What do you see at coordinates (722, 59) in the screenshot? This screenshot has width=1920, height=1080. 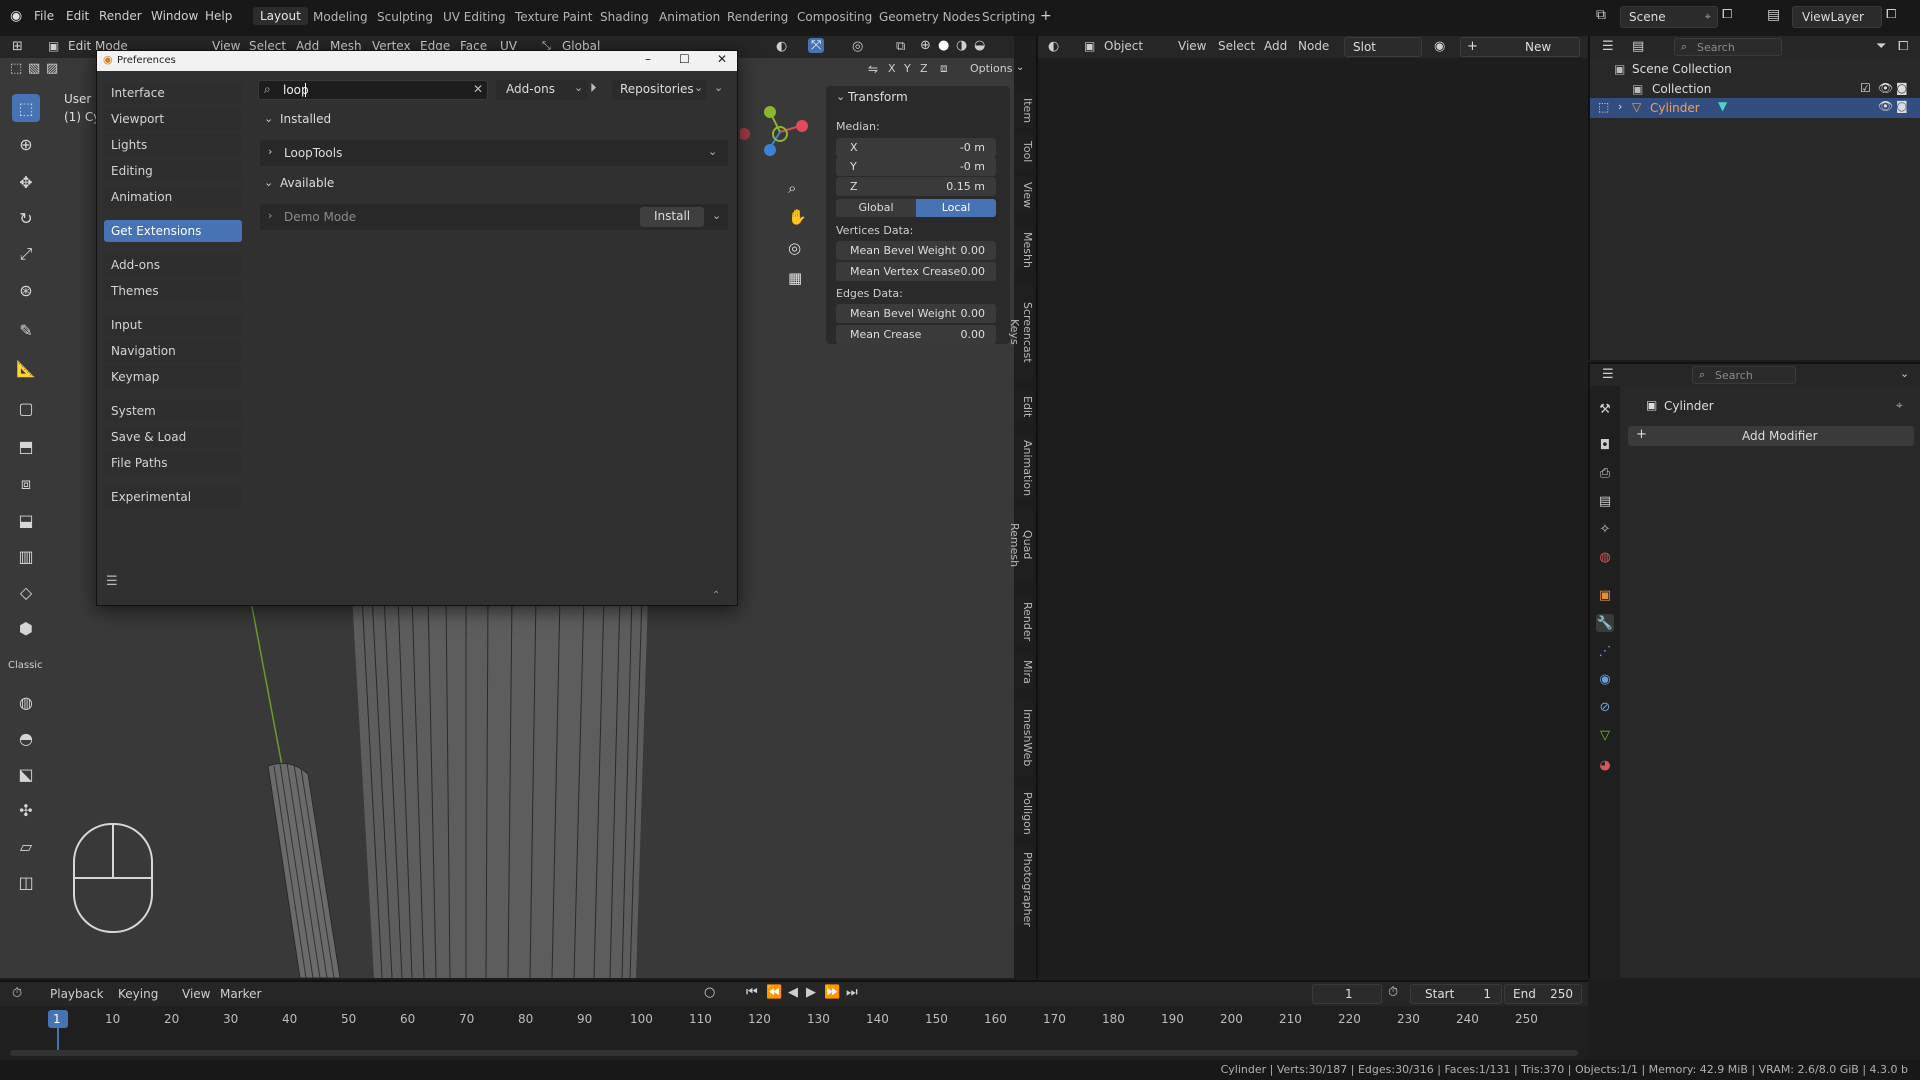 I see `close-icon: ✕` at bounding box center [722, 59].